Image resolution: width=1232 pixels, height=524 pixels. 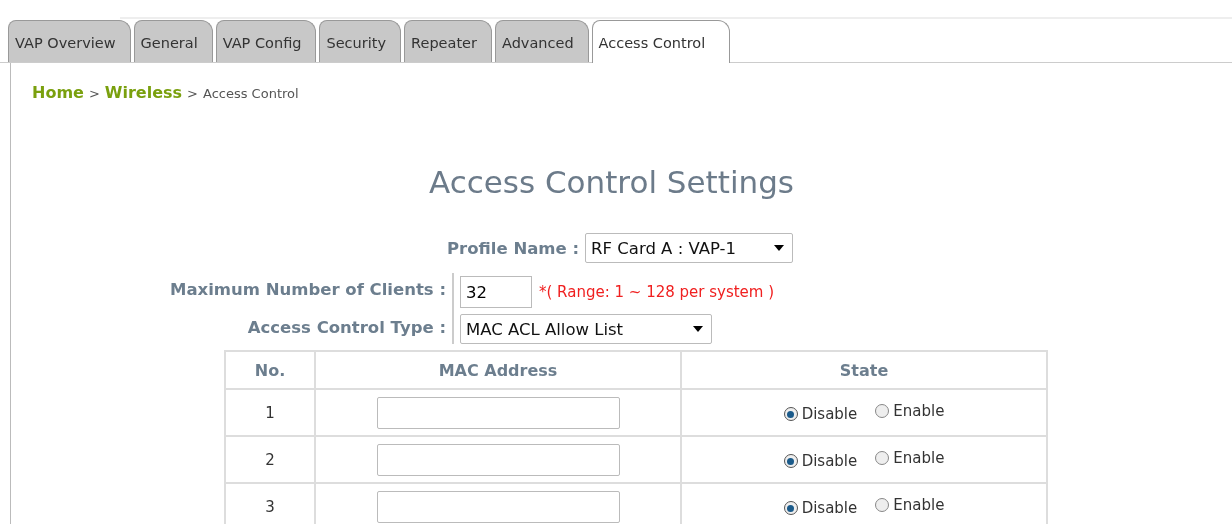 What do you see at coordinates (346, 327) in the screenshot?
I see `field-label: Access Control Type :` at bounding box center [346, 327].